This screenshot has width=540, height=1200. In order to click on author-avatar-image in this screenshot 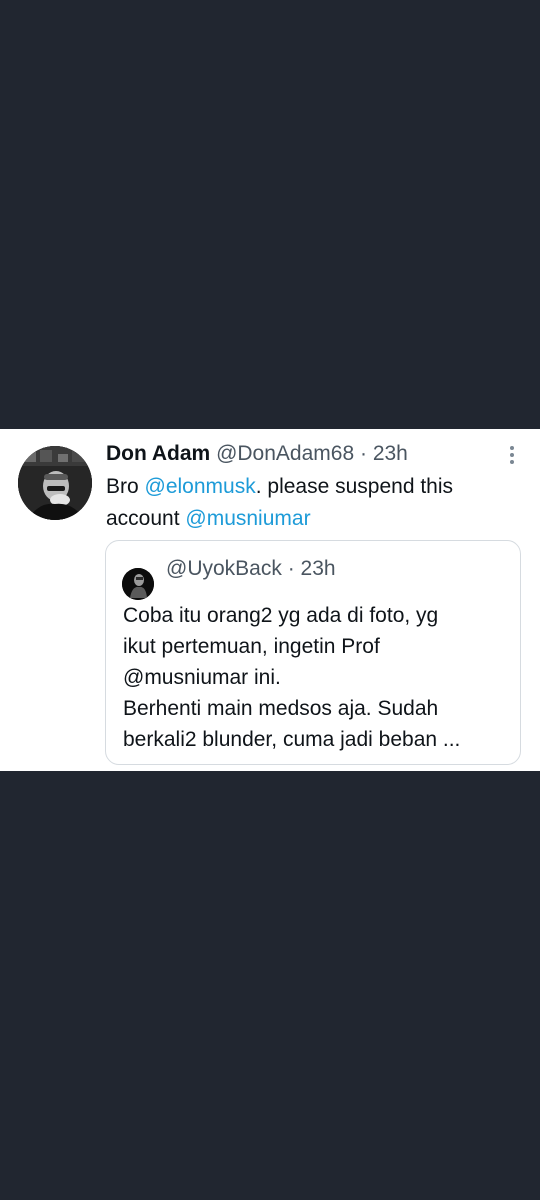, I will do `click(55, 483)`.